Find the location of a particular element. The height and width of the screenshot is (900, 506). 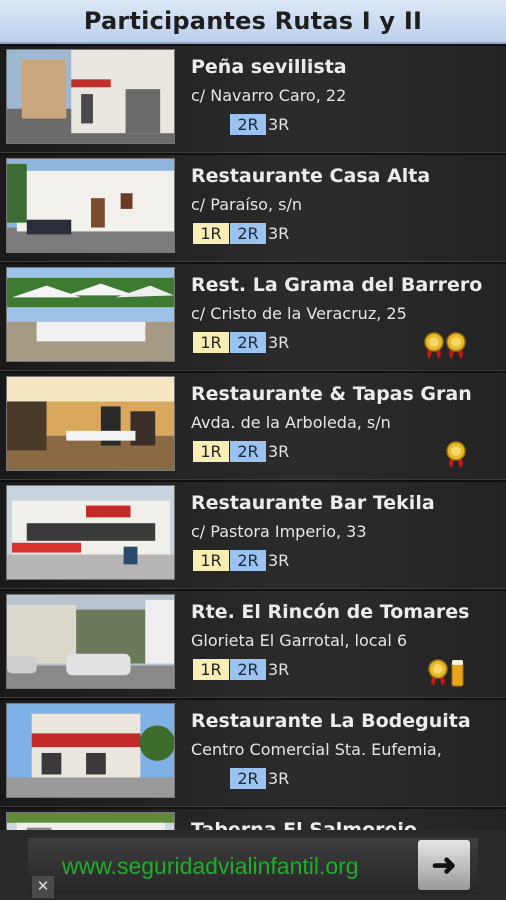

restaurant-name: Restaurante Casa Alta is located at coordinates (311, 176).